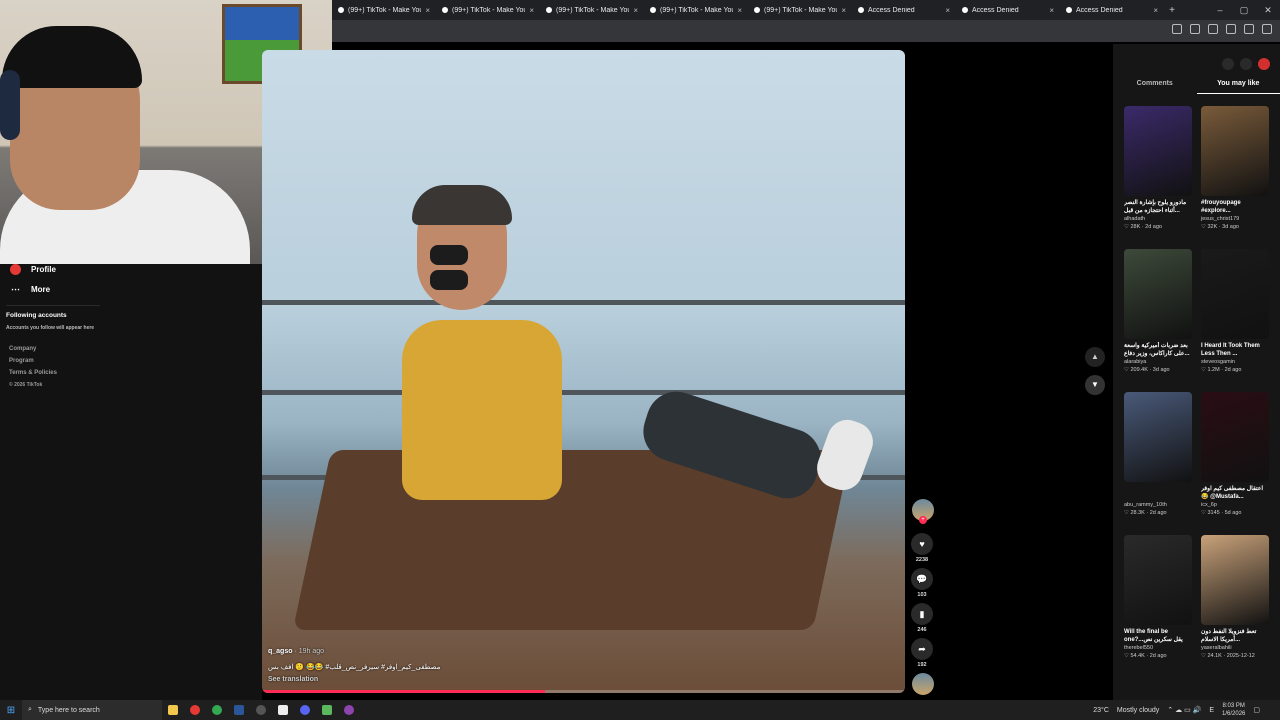 The height and width of the screenshot is (720, 1280). Describe the element at coordinates (1095, 385) in the screenshot. I see `next-video-chevron-down-icon: ▼` at that location.